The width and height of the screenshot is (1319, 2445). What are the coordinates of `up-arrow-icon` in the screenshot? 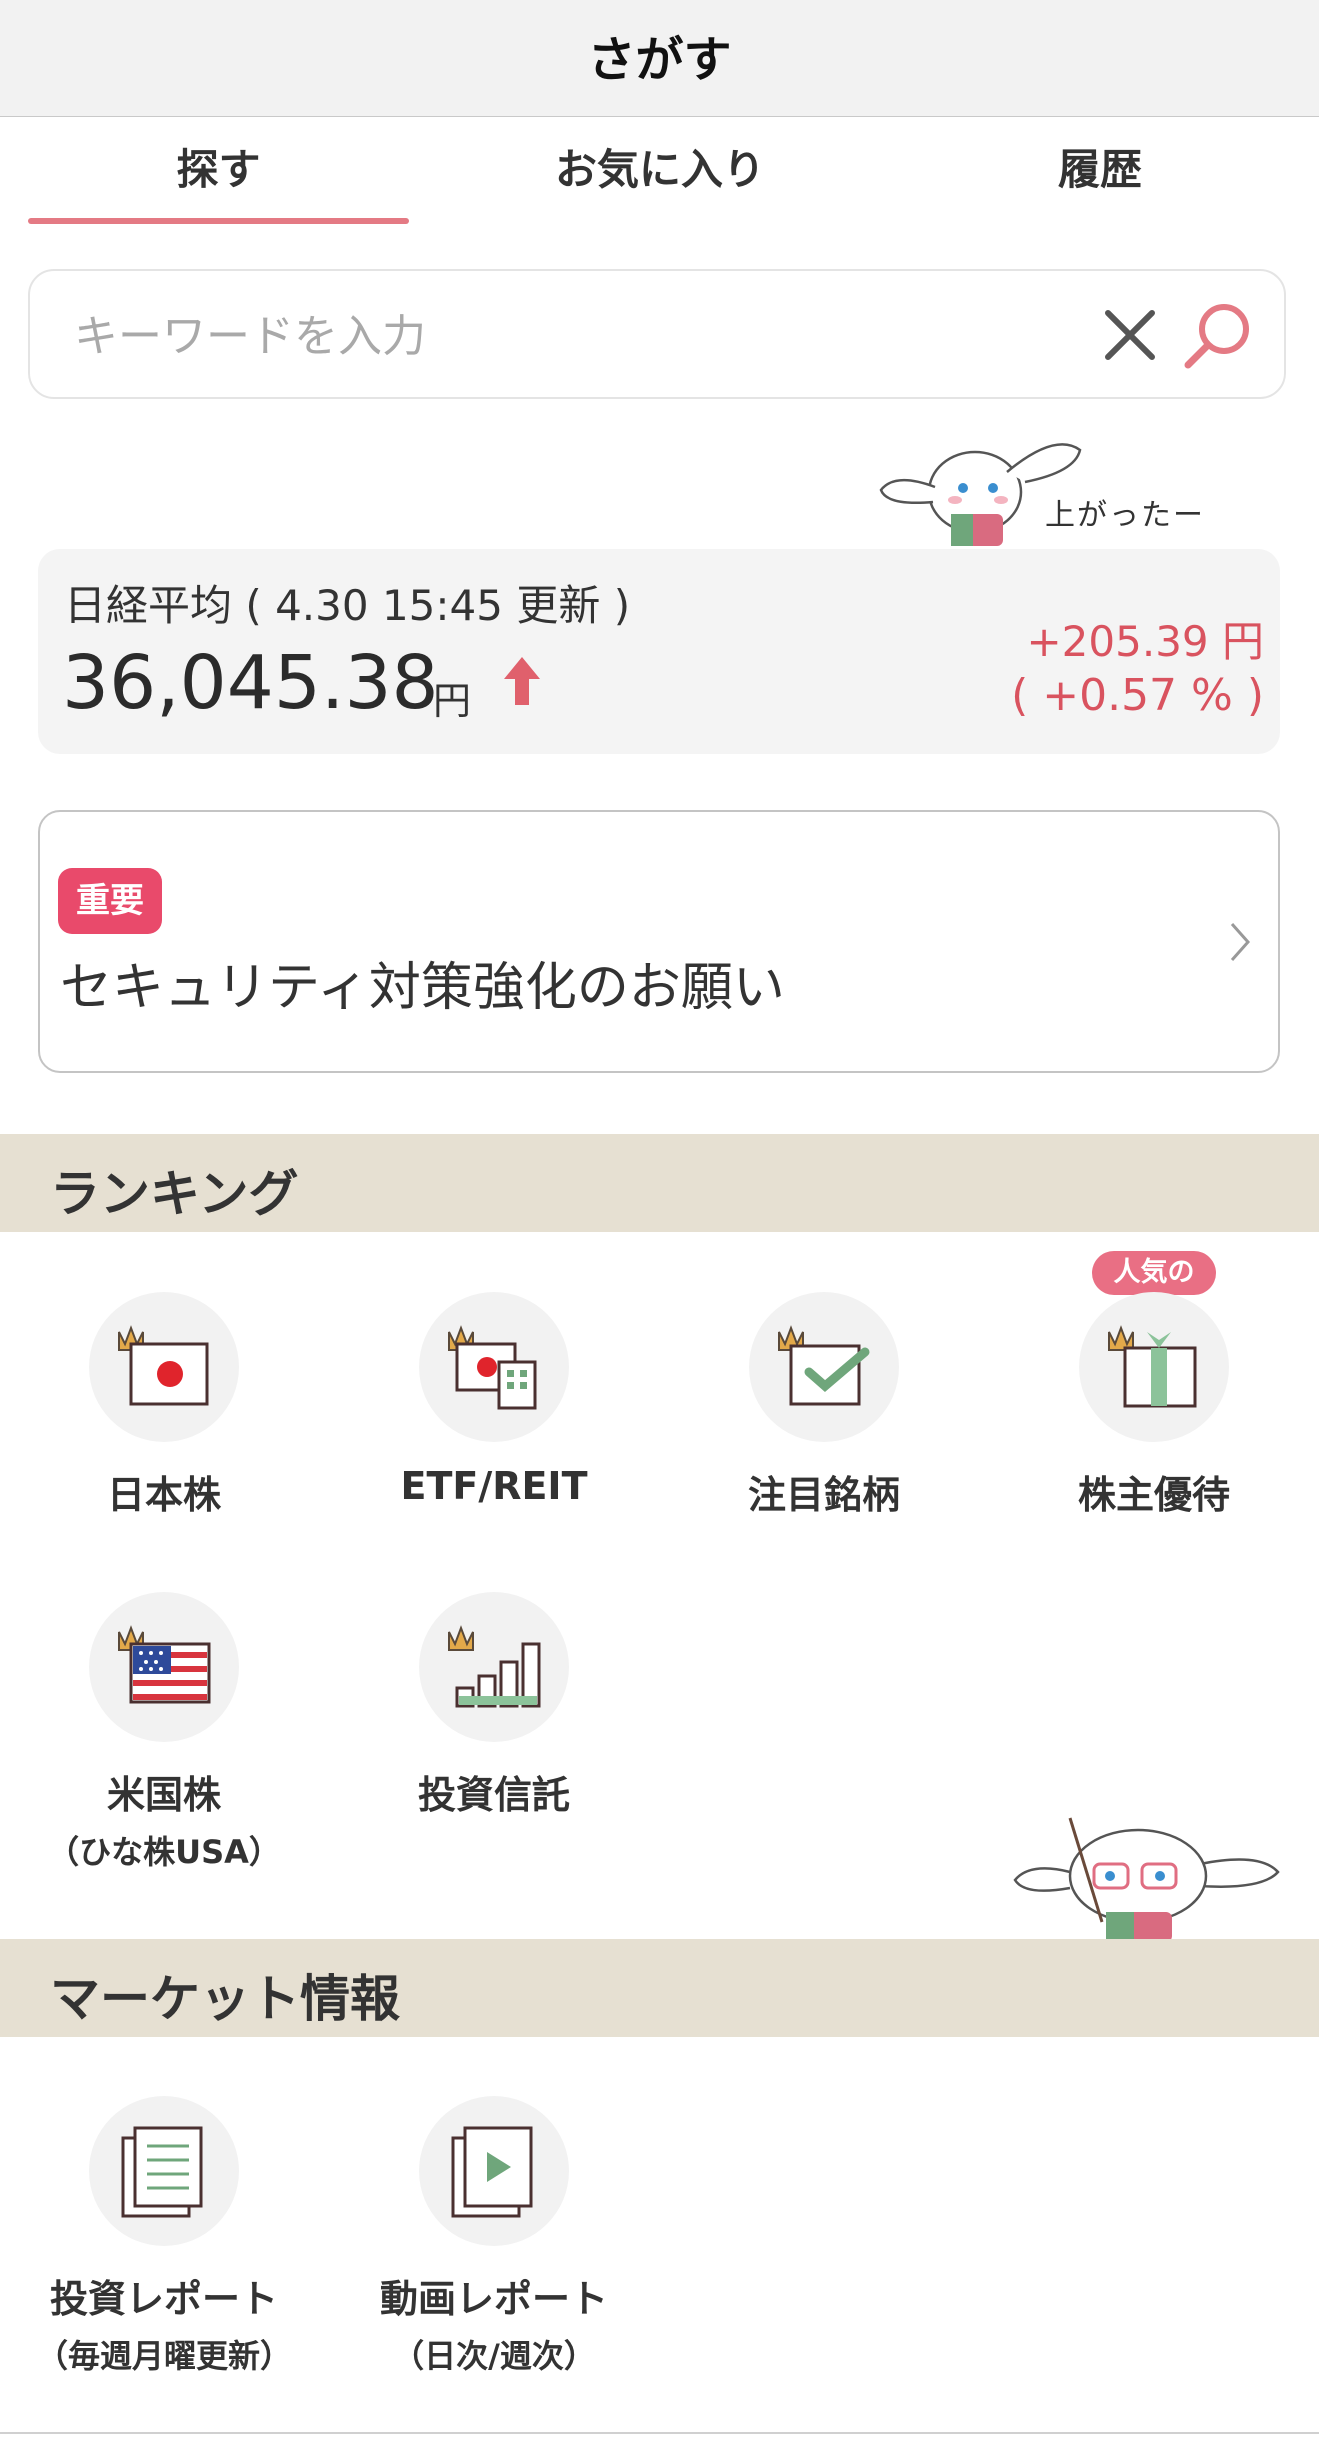 It's located at (522, 681).